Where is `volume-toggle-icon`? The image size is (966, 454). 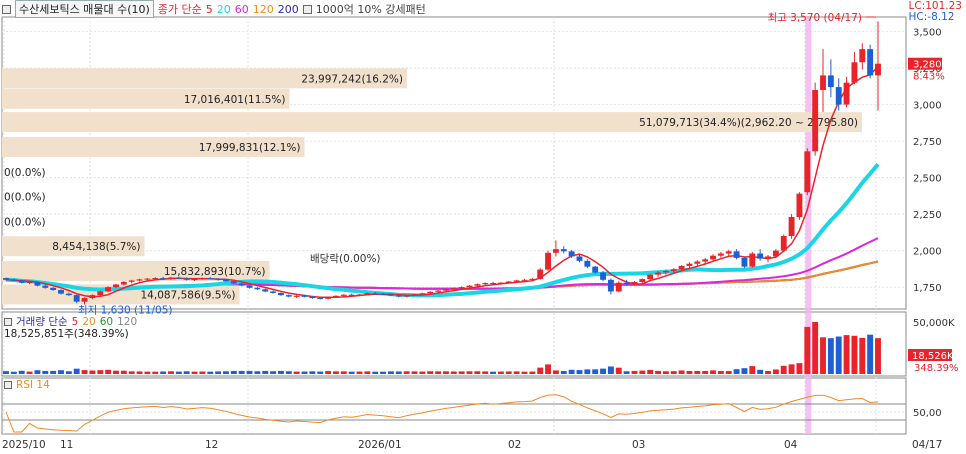 volume-toggle-icon is located at coordinates (8, 321).